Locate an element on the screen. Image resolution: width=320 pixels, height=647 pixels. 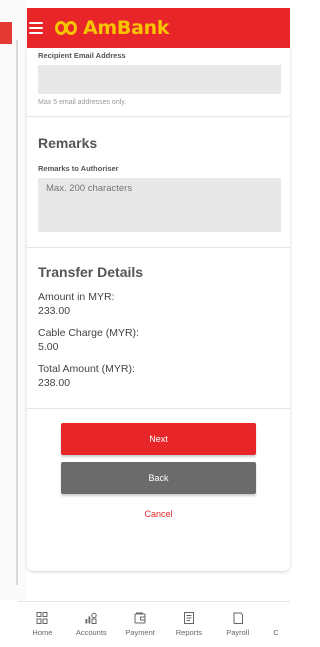
background-divider is located at coordinates (17, 312).